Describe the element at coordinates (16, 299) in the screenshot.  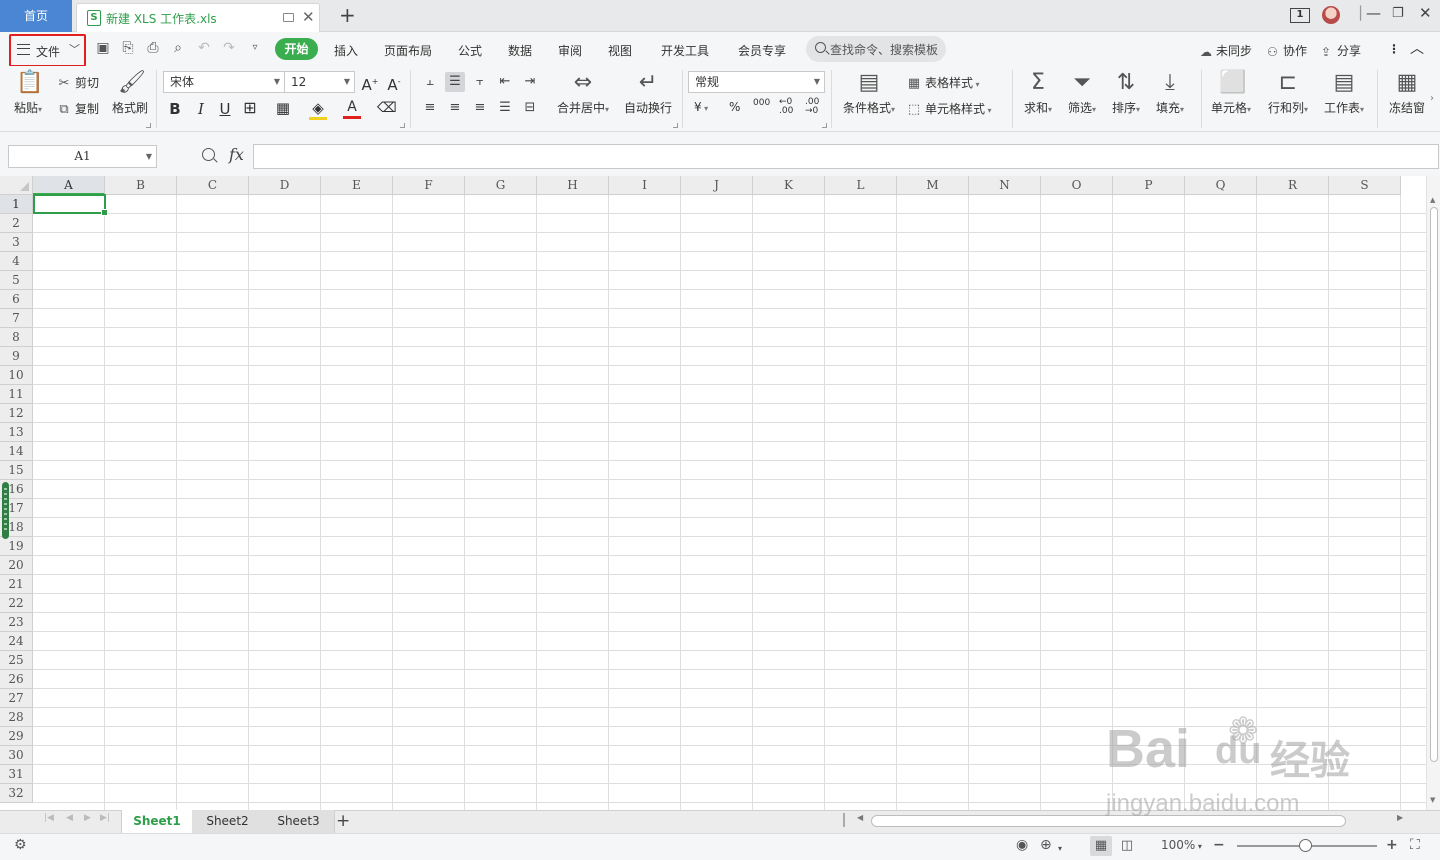
I see `row-header-6: 6` at that location.